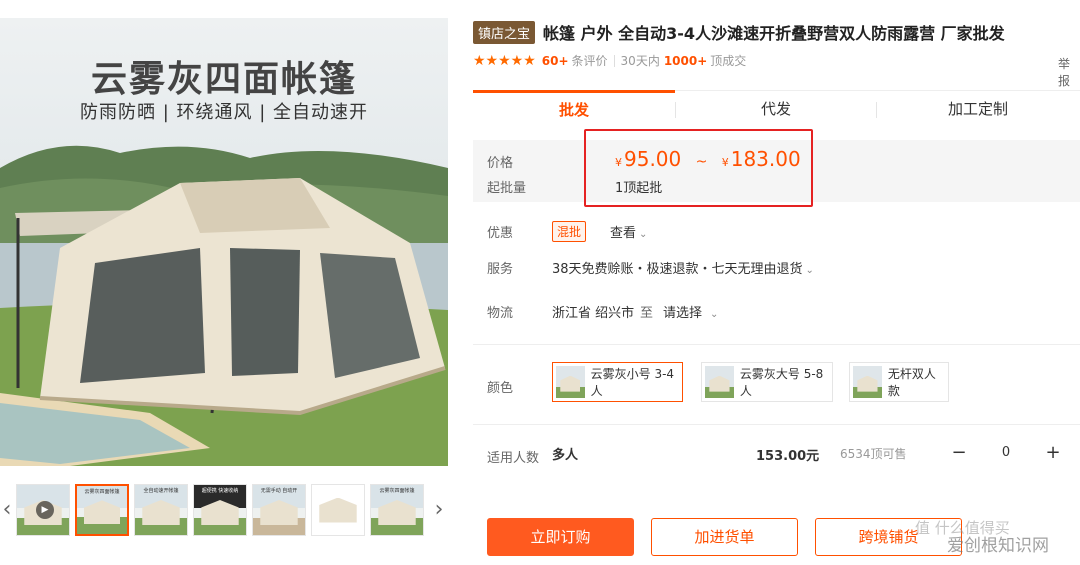  I want to click on tab-label: 代发, so click(775, 109).